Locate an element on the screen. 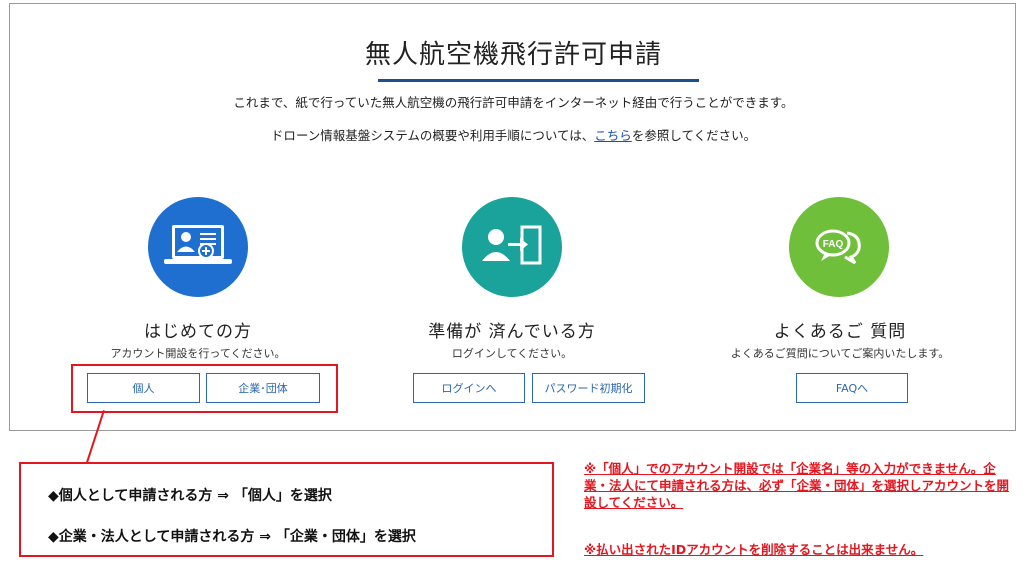 The width and height of the screenshot is (1024, 568). faq-sub: よくあるご質問についてご案内いたします。 is located at coordinates (840, 353).